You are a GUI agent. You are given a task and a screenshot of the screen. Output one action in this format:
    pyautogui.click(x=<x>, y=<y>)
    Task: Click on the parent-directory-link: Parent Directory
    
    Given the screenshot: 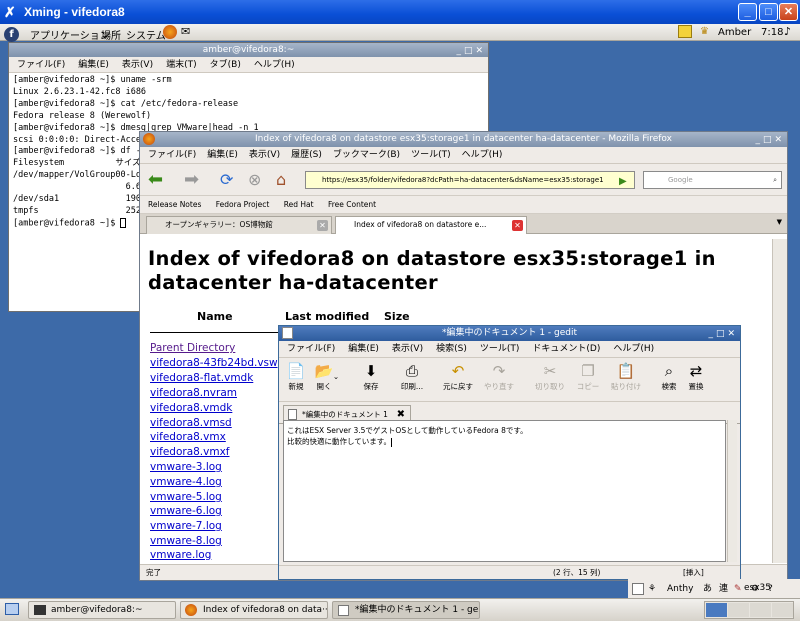 What is the action you would take?
    pyautogui.click(x=192, y=348)
    